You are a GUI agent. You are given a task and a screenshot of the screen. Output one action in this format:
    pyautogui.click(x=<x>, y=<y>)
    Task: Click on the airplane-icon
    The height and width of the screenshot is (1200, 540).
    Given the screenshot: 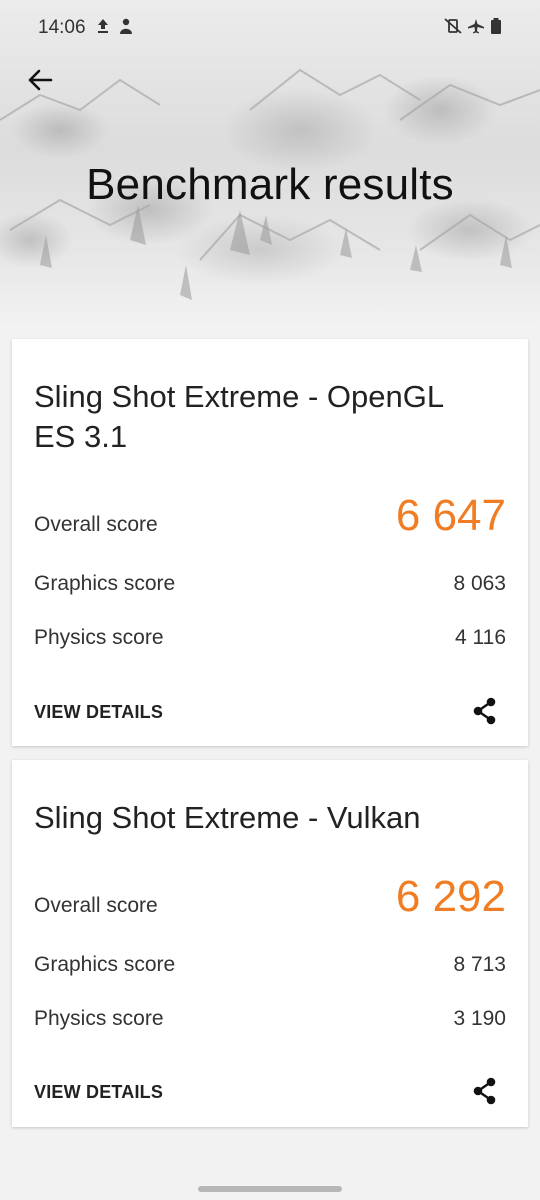 What is the action you would take?
    pyautogui.click(x=476, y=26)
    